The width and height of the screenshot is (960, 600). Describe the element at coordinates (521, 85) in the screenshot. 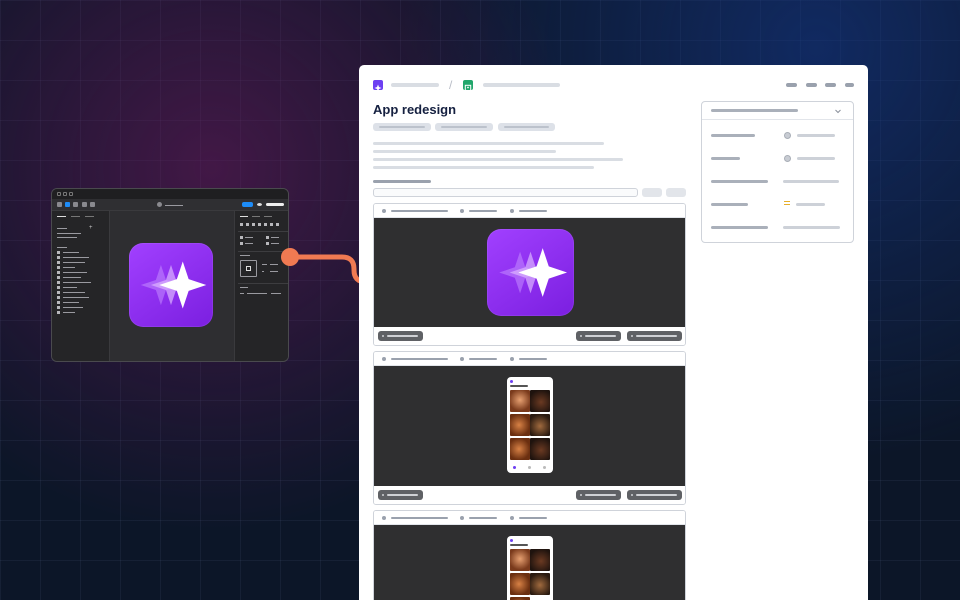

I see `project-breadcrumb` at that location.